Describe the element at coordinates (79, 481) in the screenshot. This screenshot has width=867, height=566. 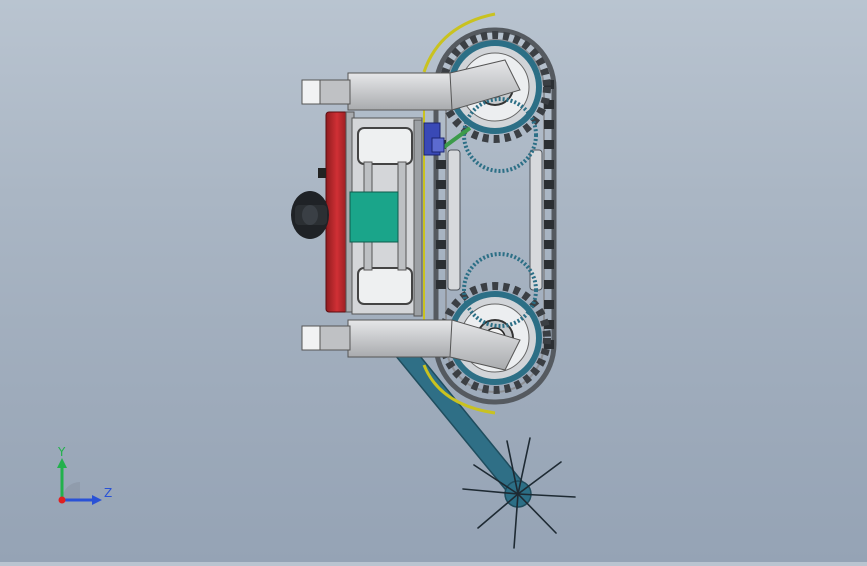
I see `coordinate-triad-icon` at that location.